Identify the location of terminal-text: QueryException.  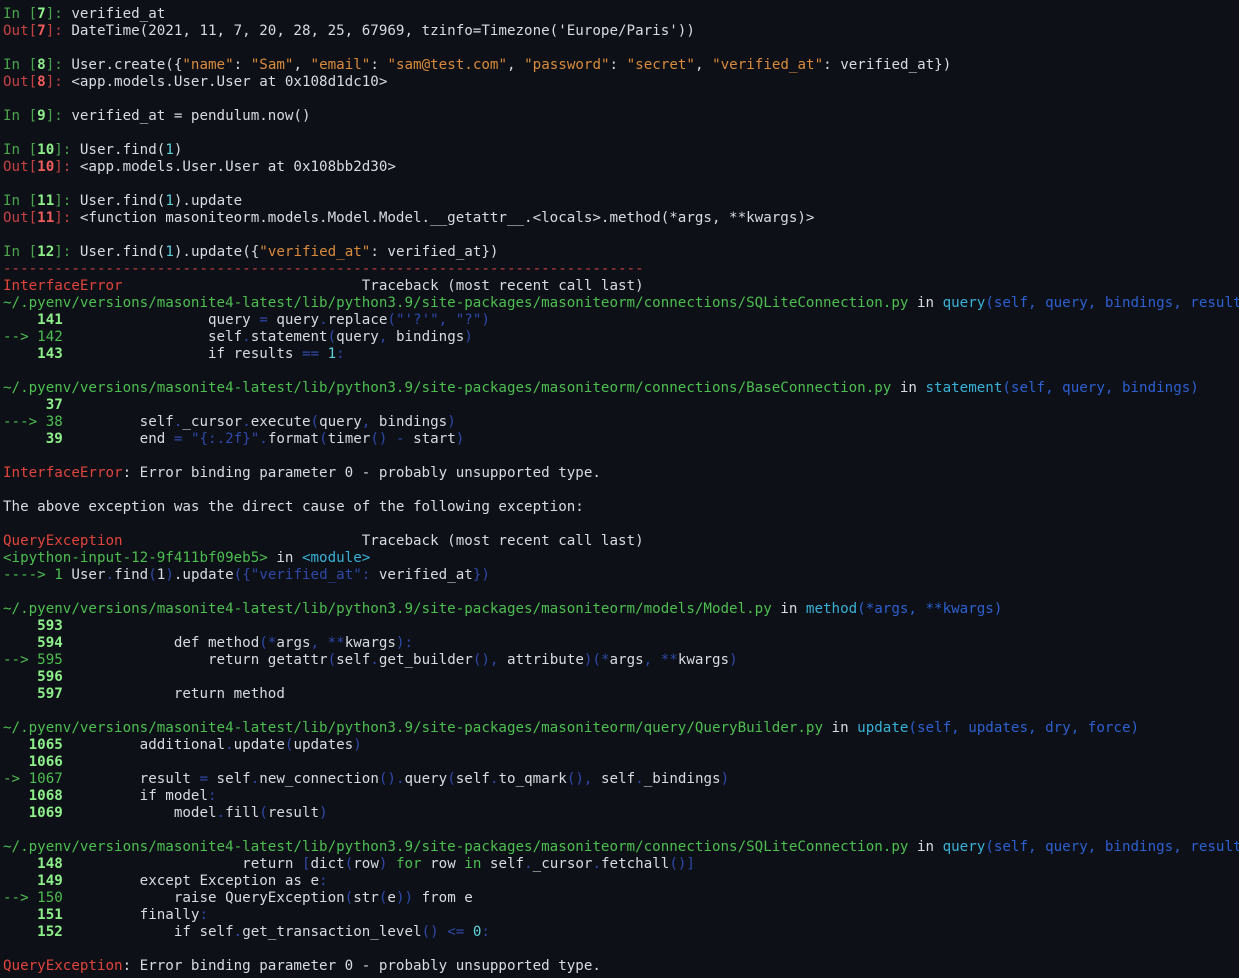
(63, 541).